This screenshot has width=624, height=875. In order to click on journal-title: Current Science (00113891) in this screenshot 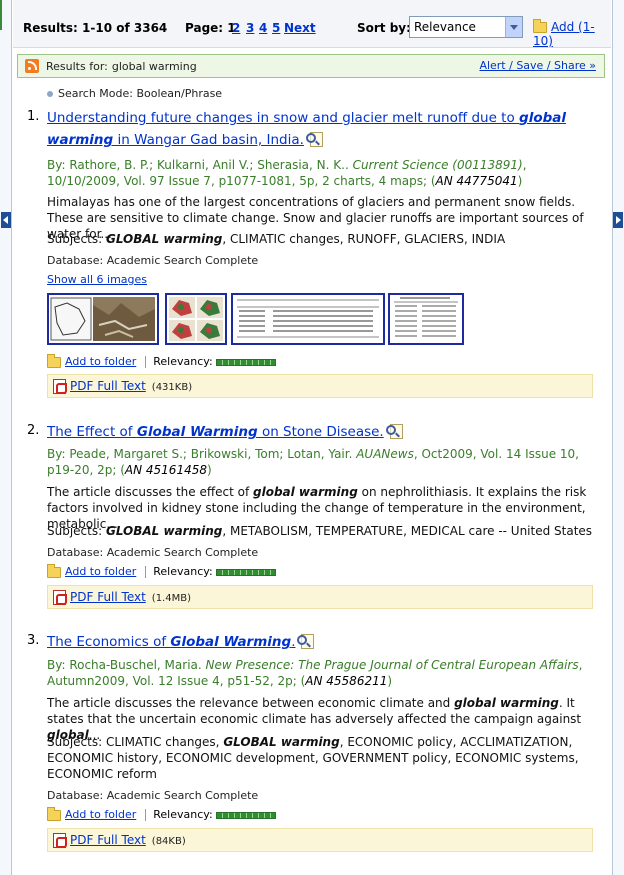, I will do `click(437, 165)`.